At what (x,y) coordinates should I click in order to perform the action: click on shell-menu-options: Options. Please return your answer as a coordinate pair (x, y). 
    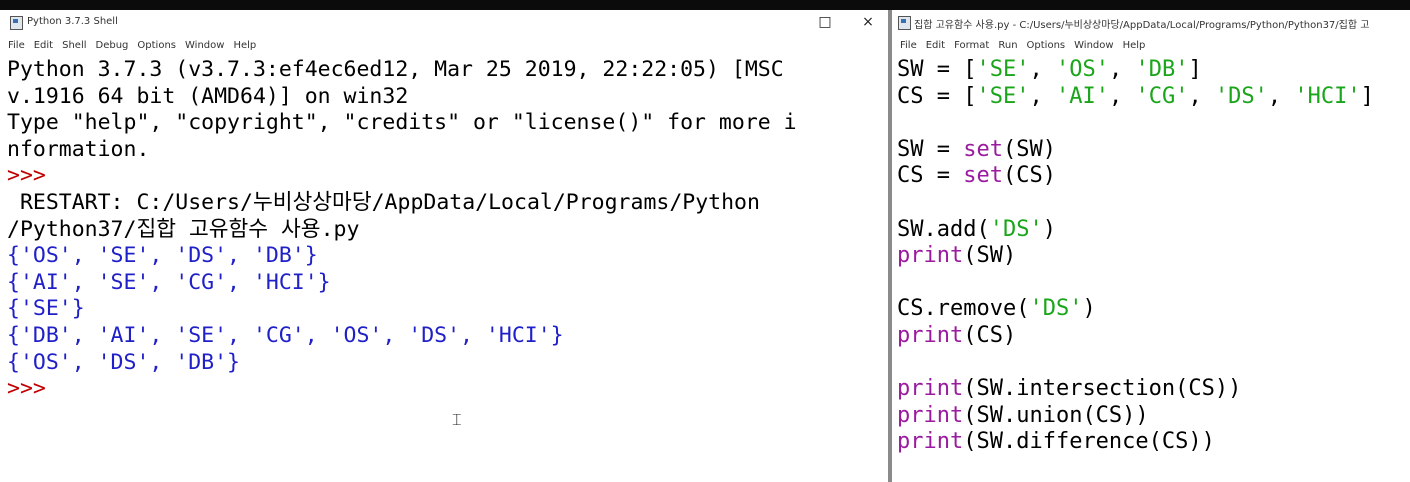
    Looking at the image, I should click on (156, 46).